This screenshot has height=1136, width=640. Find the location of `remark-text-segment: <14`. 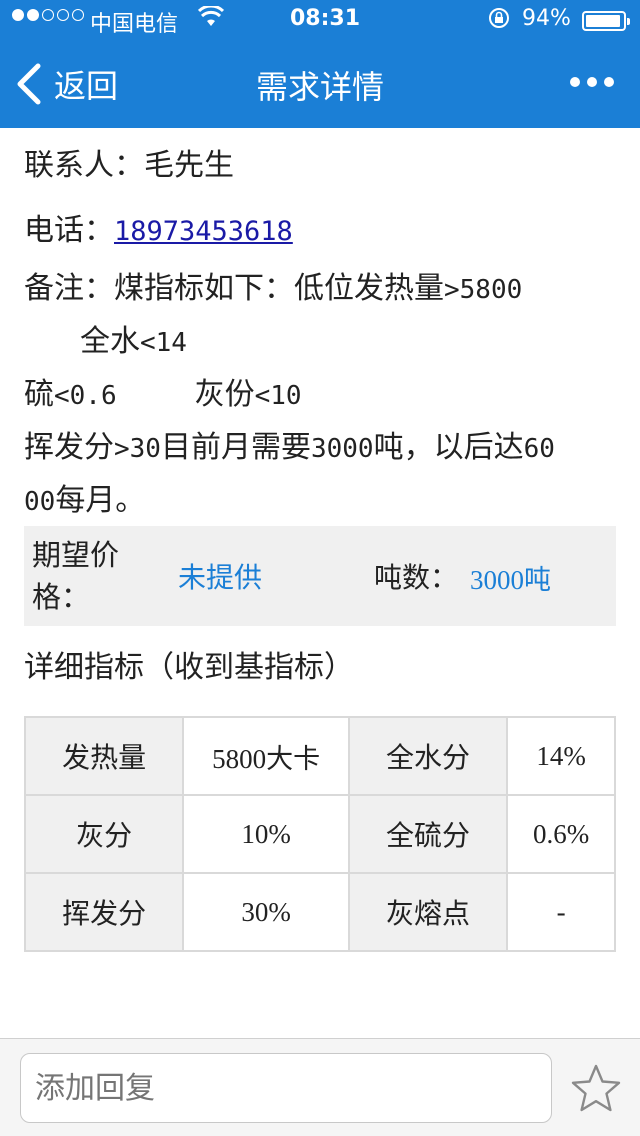

remark-text-segment: <14 is located at coordinates (163, 343).